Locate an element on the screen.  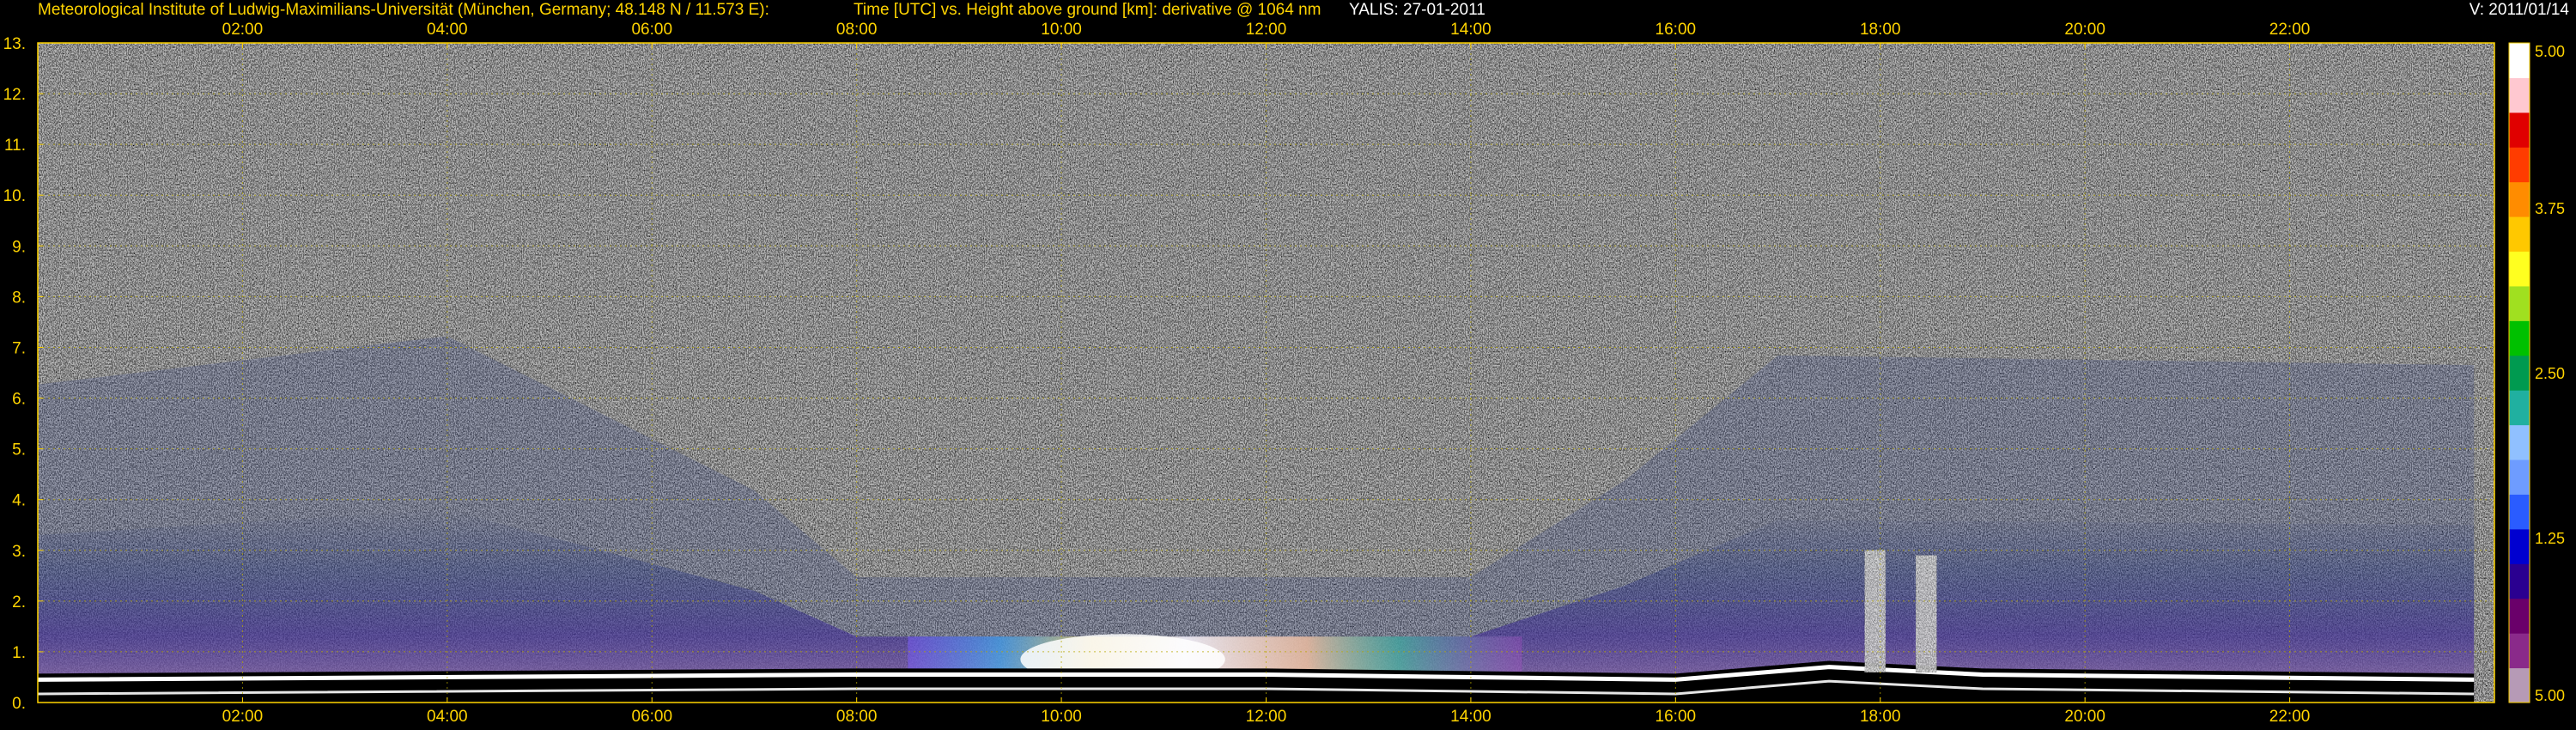
y-tick-8: 8. is located at coordinates (19, 298).